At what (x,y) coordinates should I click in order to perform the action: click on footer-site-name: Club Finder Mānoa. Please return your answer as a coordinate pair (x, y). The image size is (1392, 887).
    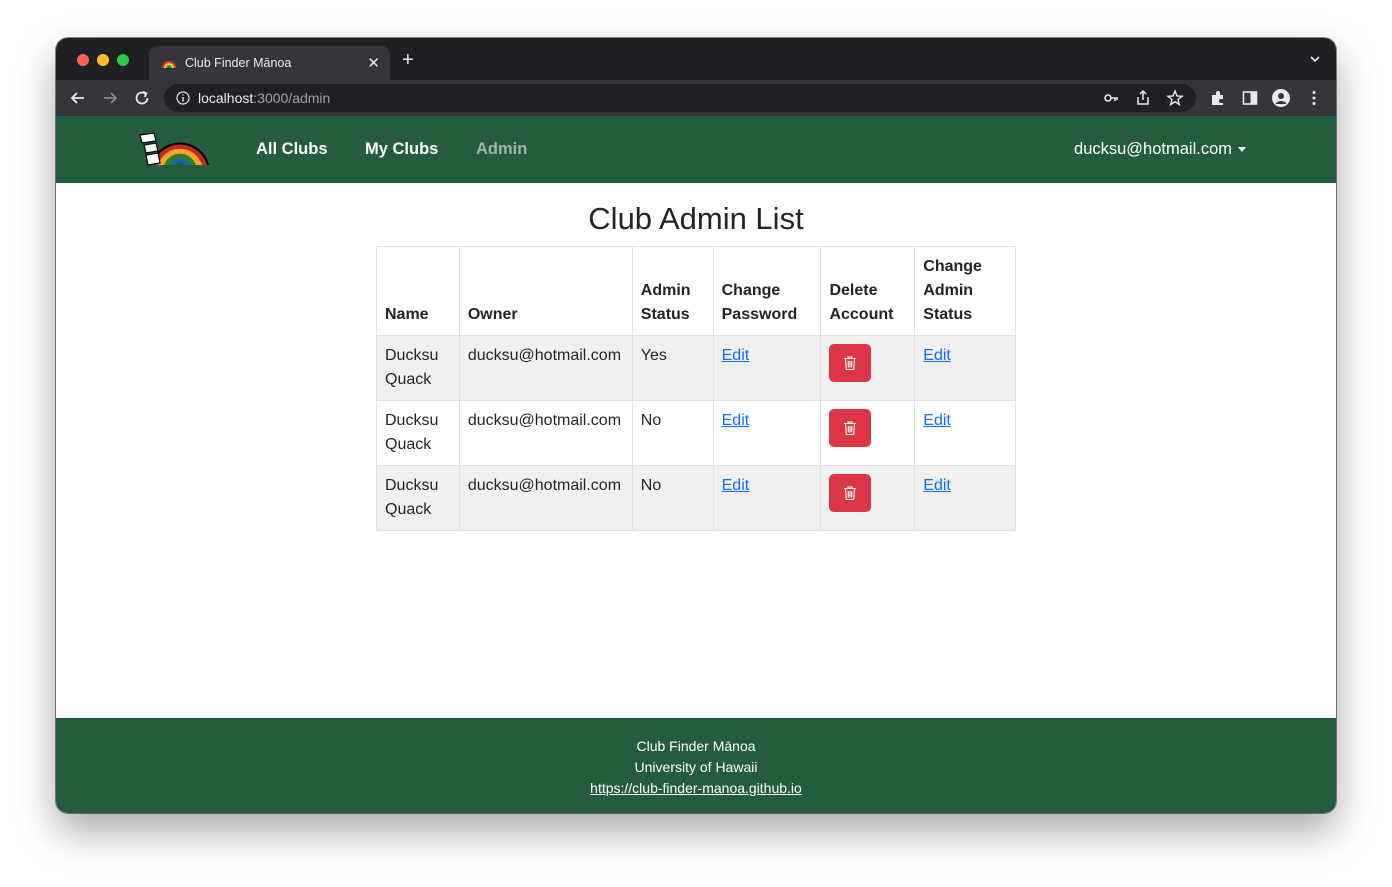
    Looking at the image, I should click on (696, 746).